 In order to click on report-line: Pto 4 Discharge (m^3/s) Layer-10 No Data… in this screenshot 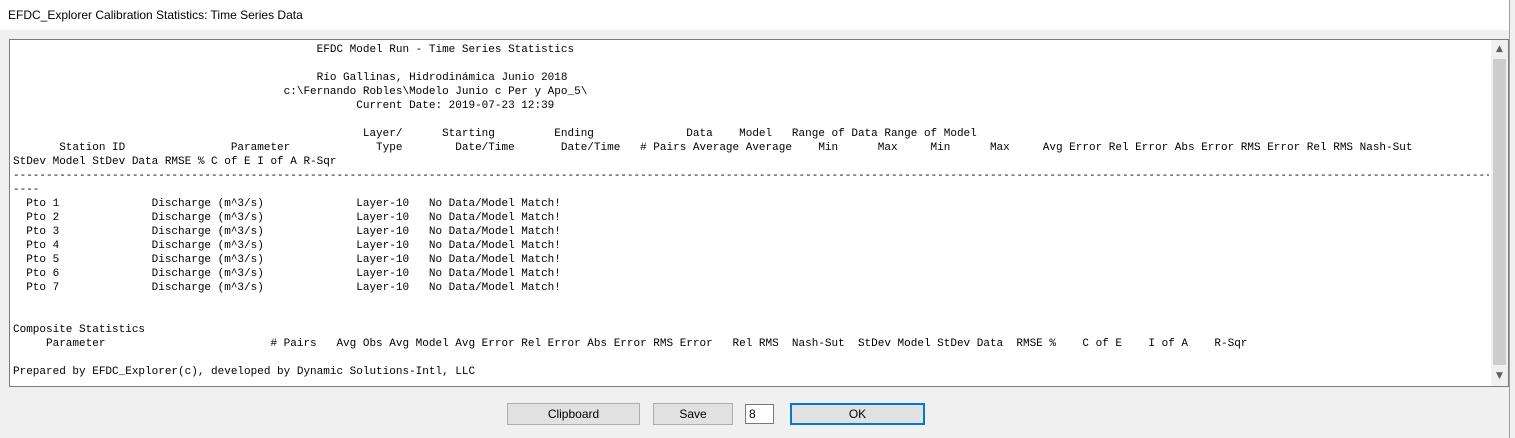, I will do `click(287, 246)`.